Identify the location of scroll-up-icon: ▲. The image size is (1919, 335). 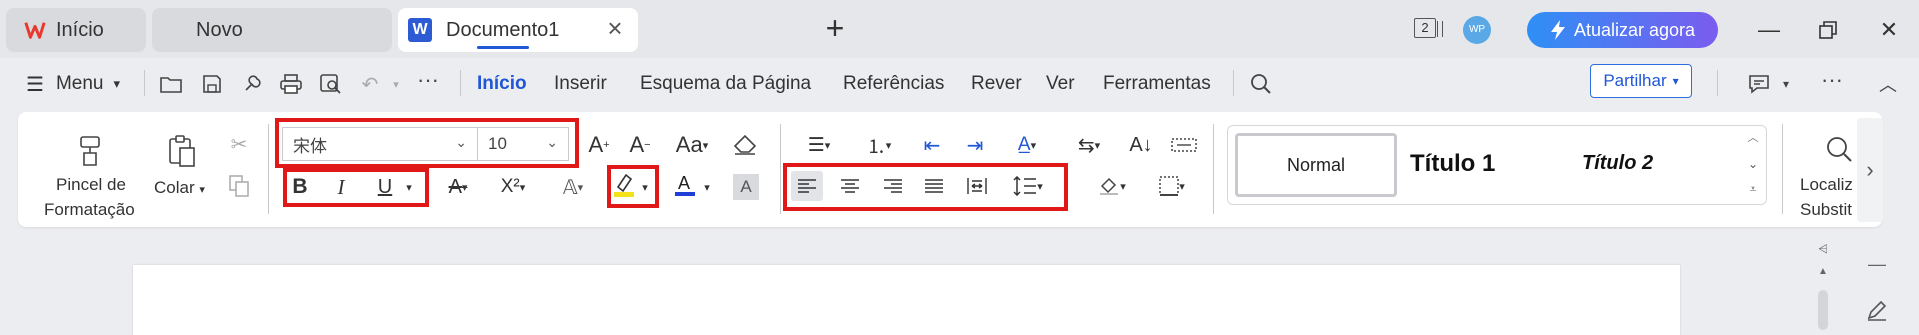
(1823, 271).